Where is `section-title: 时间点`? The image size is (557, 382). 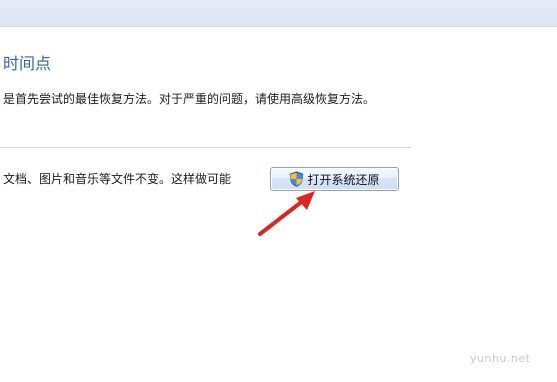
section-title: 时间点 is located at coordinates (27, 63).